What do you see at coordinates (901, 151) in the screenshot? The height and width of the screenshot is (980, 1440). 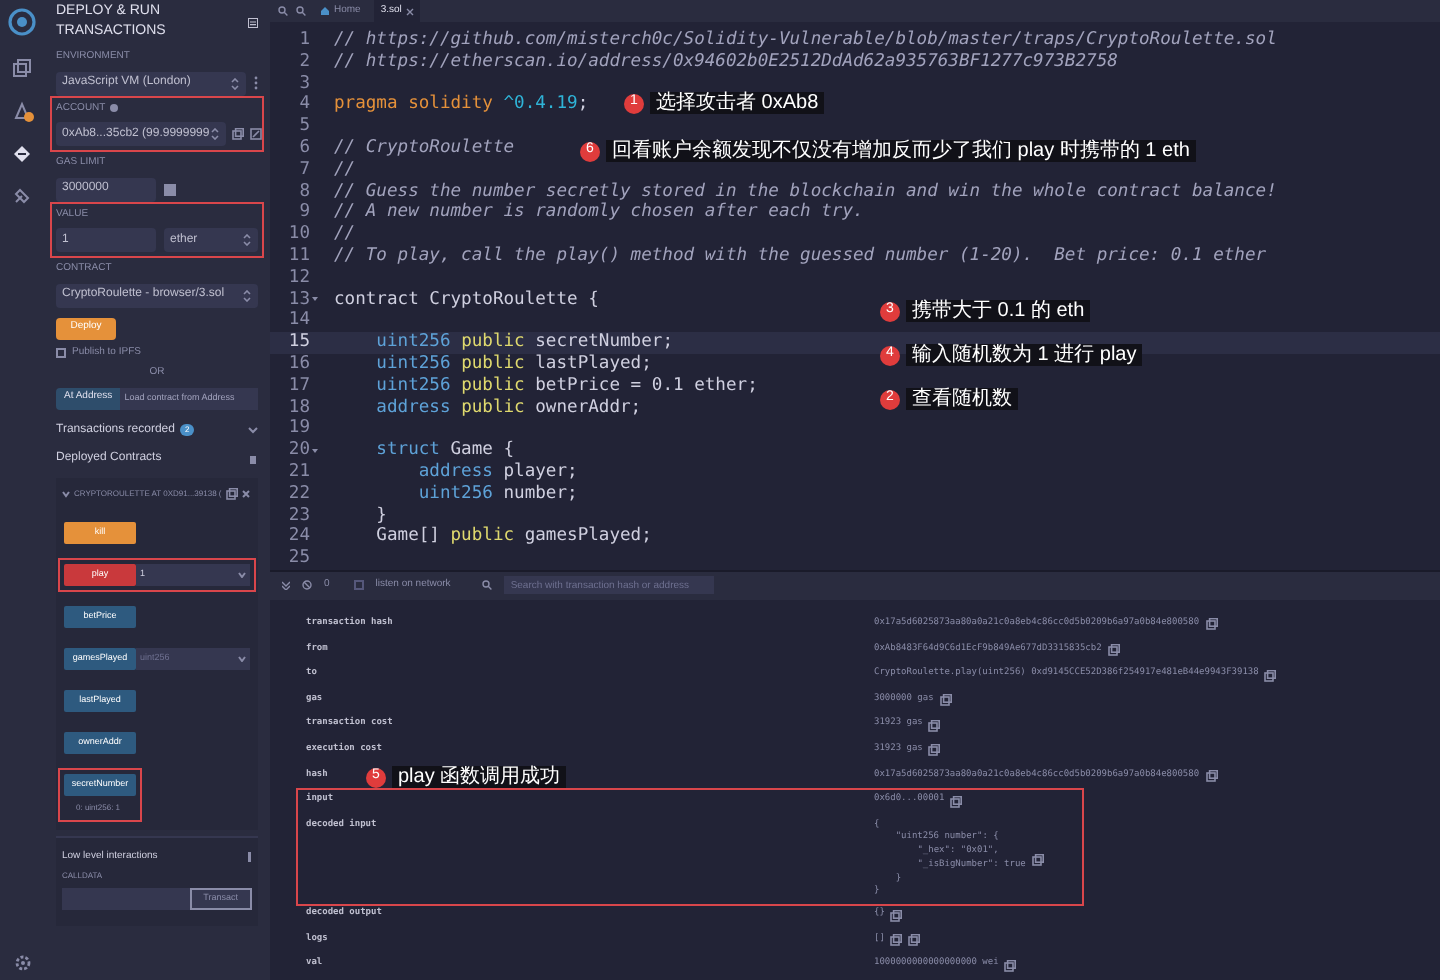 I see `callout-label: 回看账户余额发现不仅没有增加反而少了我们 play 时携带的 1 eth` at bounding box center [901, 151].